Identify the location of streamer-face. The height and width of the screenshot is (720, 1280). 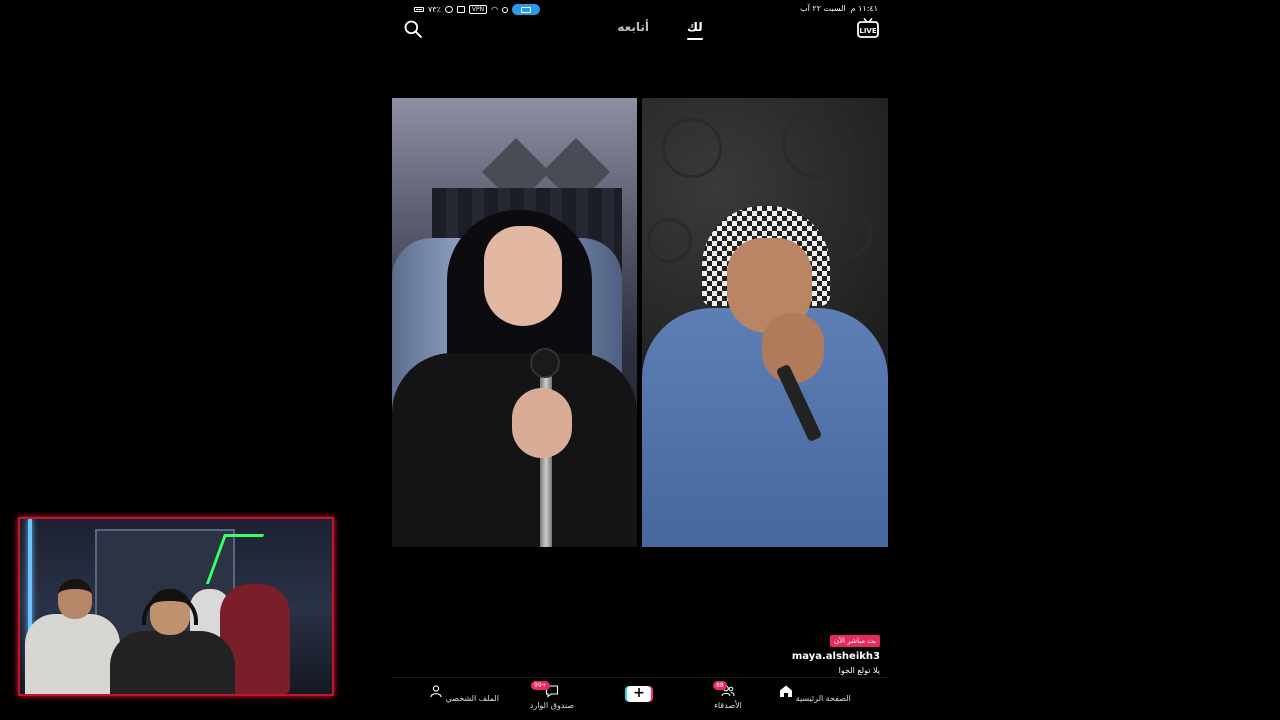
(523, 276).